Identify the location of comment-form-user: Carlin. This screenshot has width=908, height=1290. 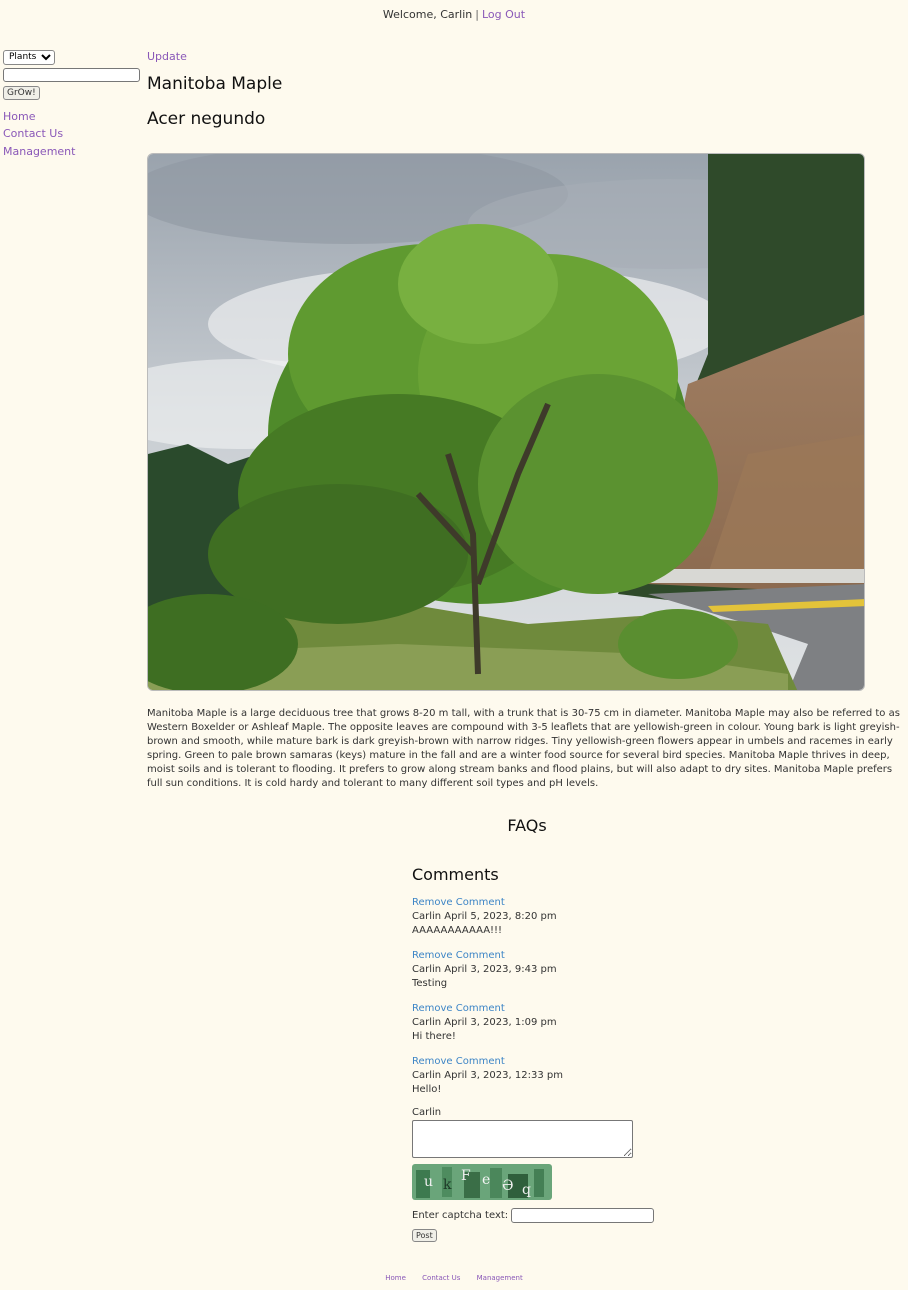
(427, 1112).